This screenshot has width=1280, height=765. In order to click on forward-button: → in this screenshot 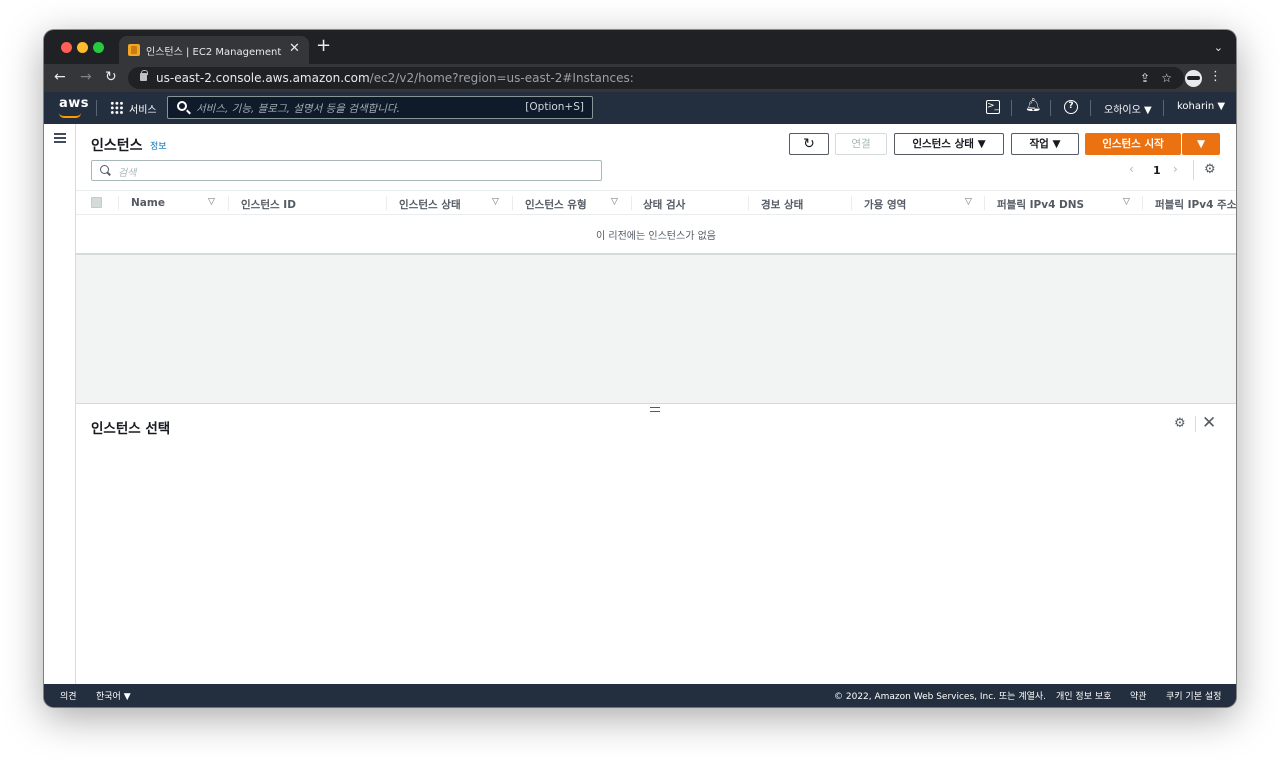, I will do `click(86, 77)`.